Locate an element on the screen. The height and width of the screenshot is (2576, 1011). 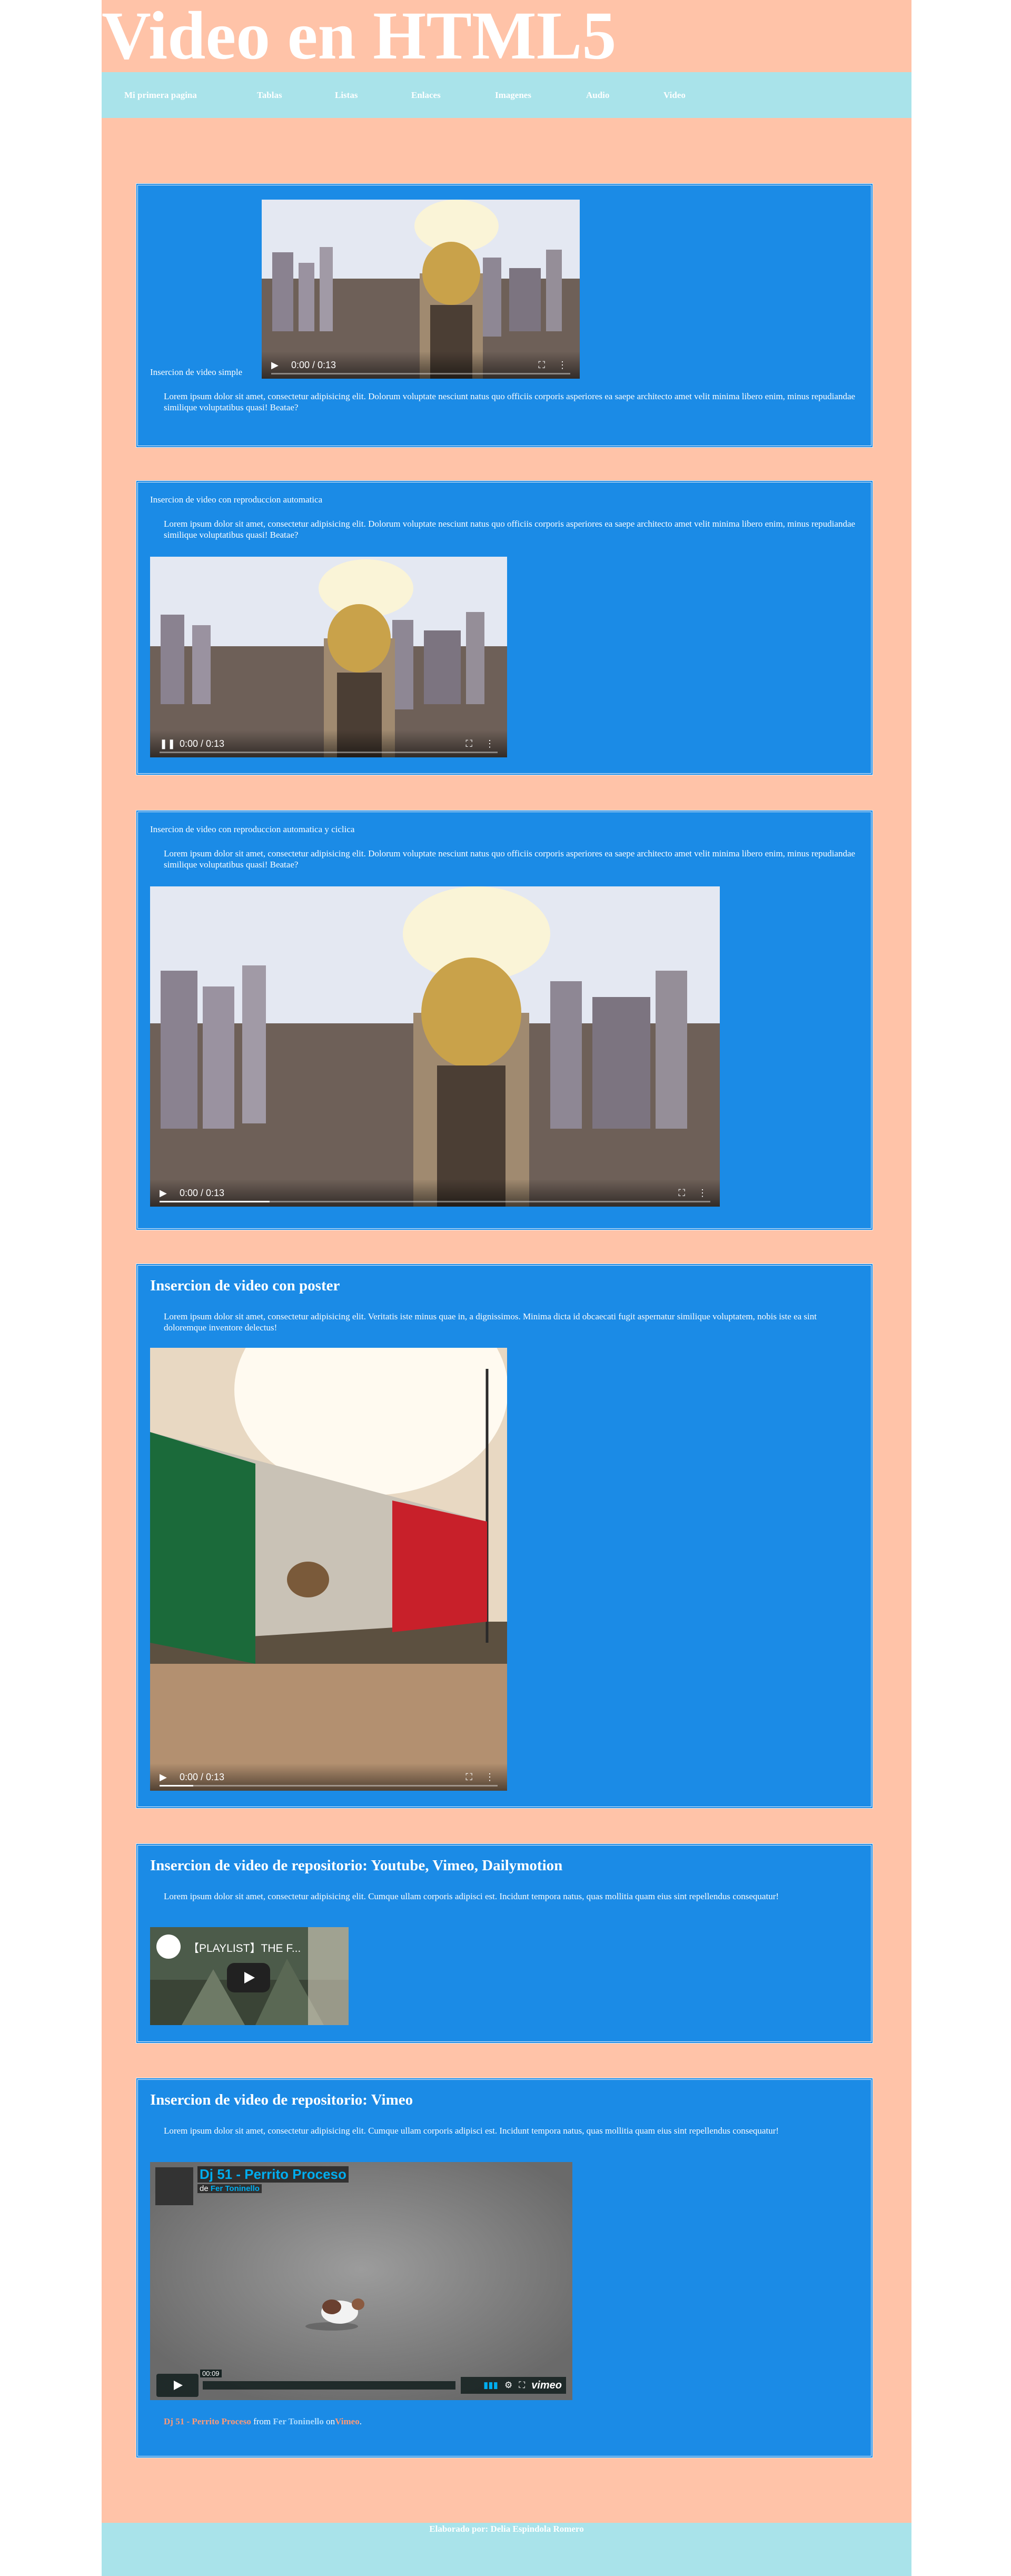
vimeo-caption-on: on is located at coordinates (331, 2421).